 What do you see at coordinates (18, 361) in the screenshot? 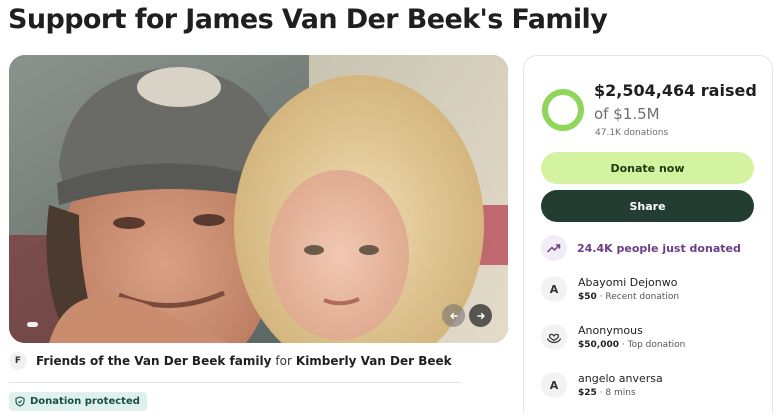
I see `organizer-avatar: F` at bounding box center [18, 361].